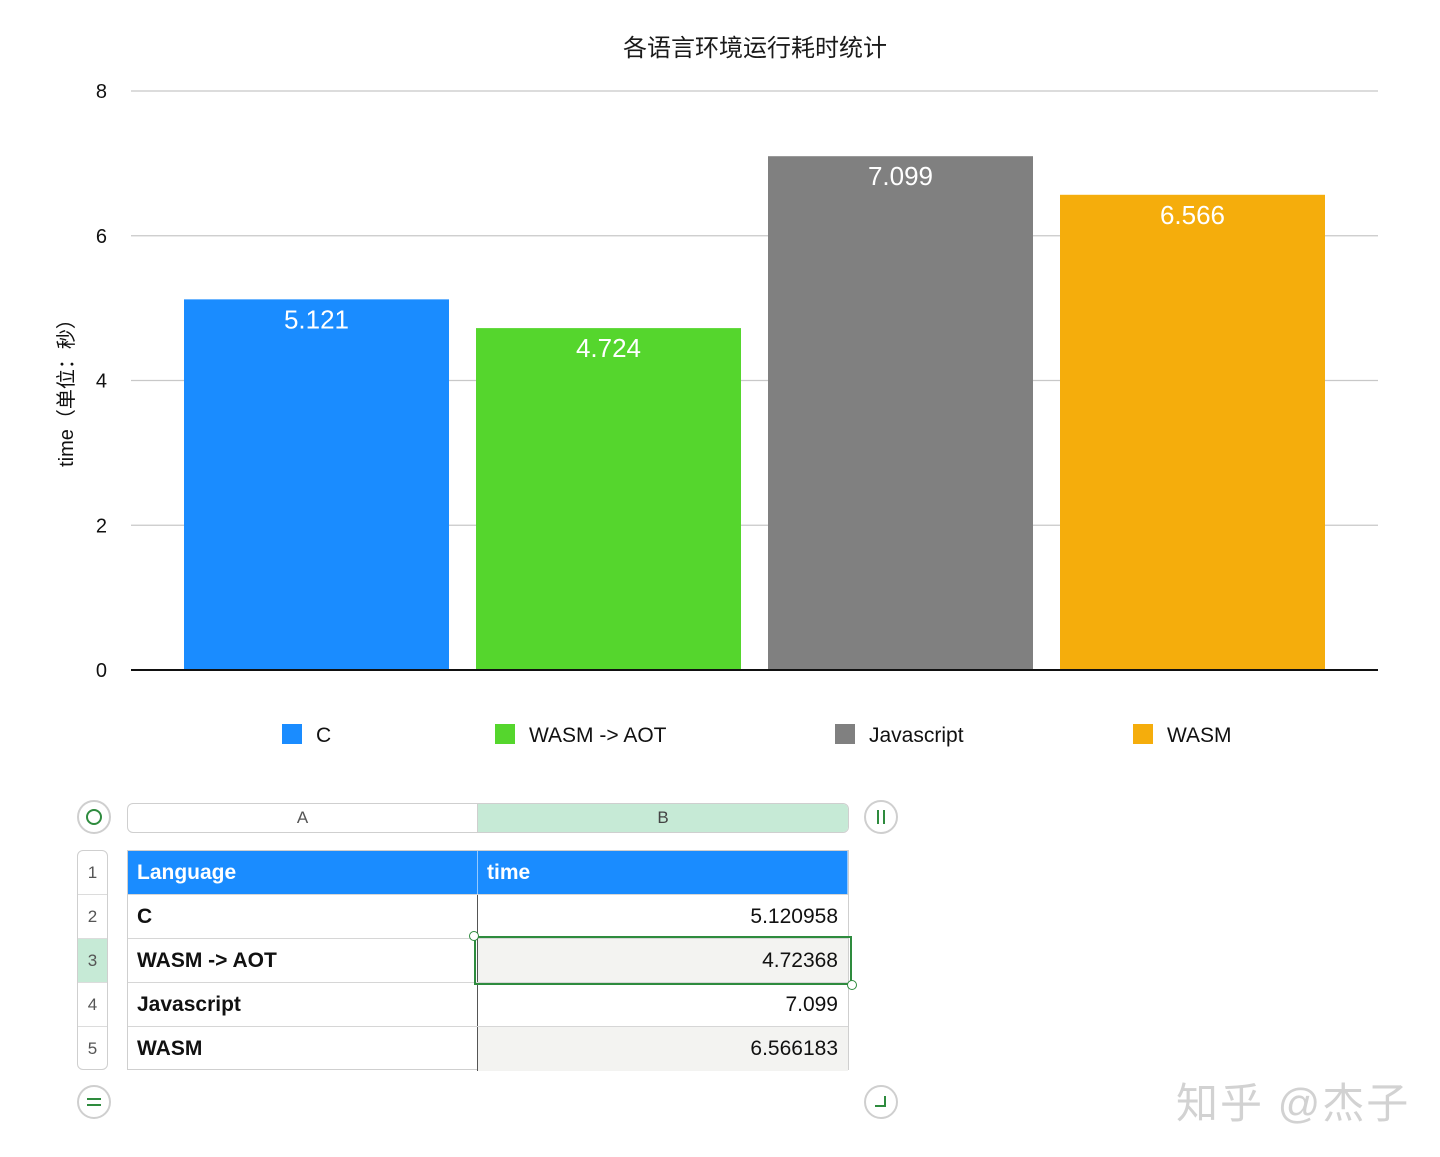 This screenshot has width=1440, height=1157. What do you see at coordinates (316, 319) in the screenshot?
I see `data-label: 5.121` at bounding box center [316, 319].